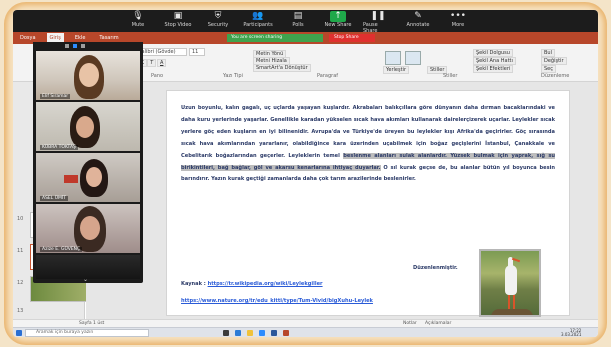  I want to click on participant-video: ASEL ÜMİT, so click(88, 177).